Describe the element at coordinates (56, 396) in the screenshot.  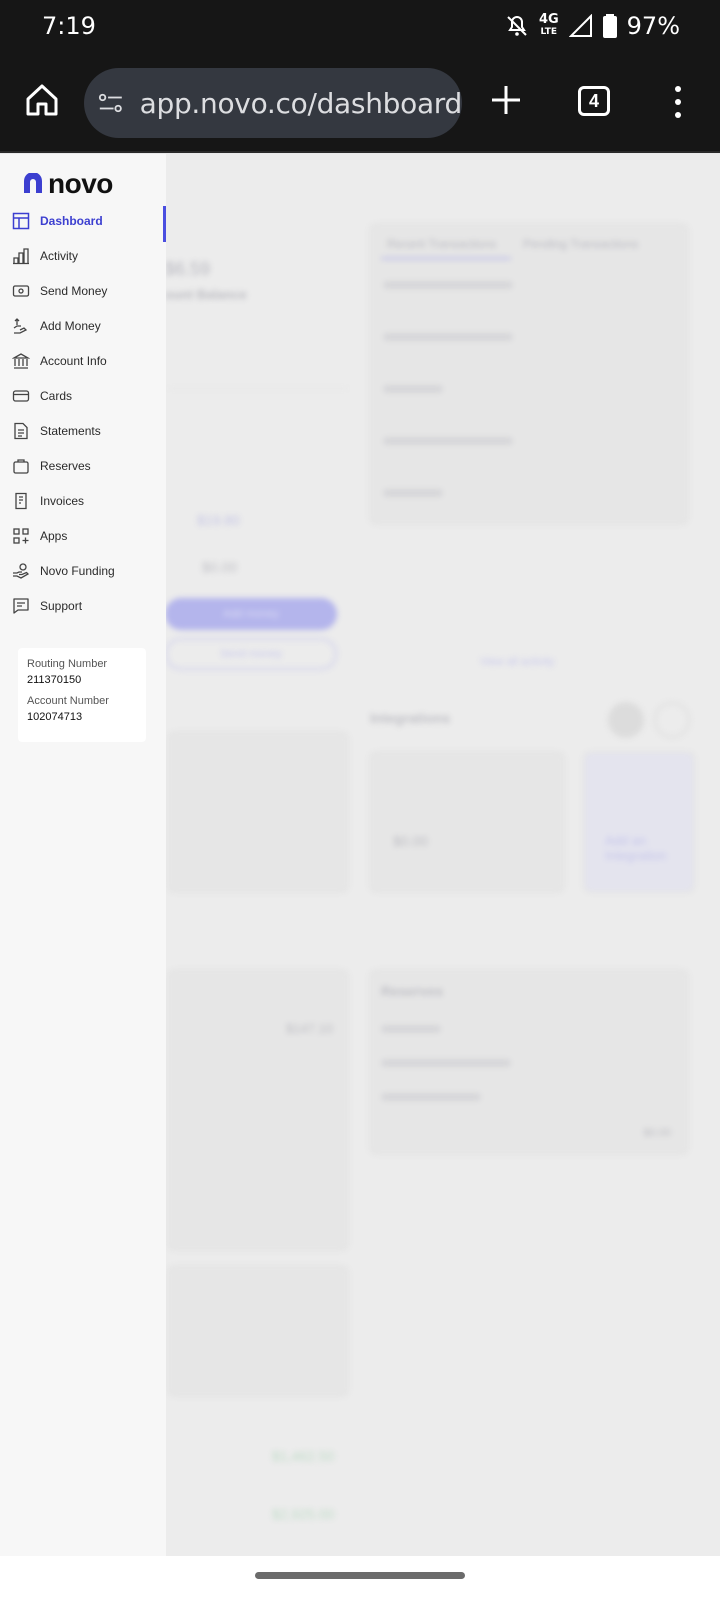
I see `sidebar-item-label: Cards` at that location.